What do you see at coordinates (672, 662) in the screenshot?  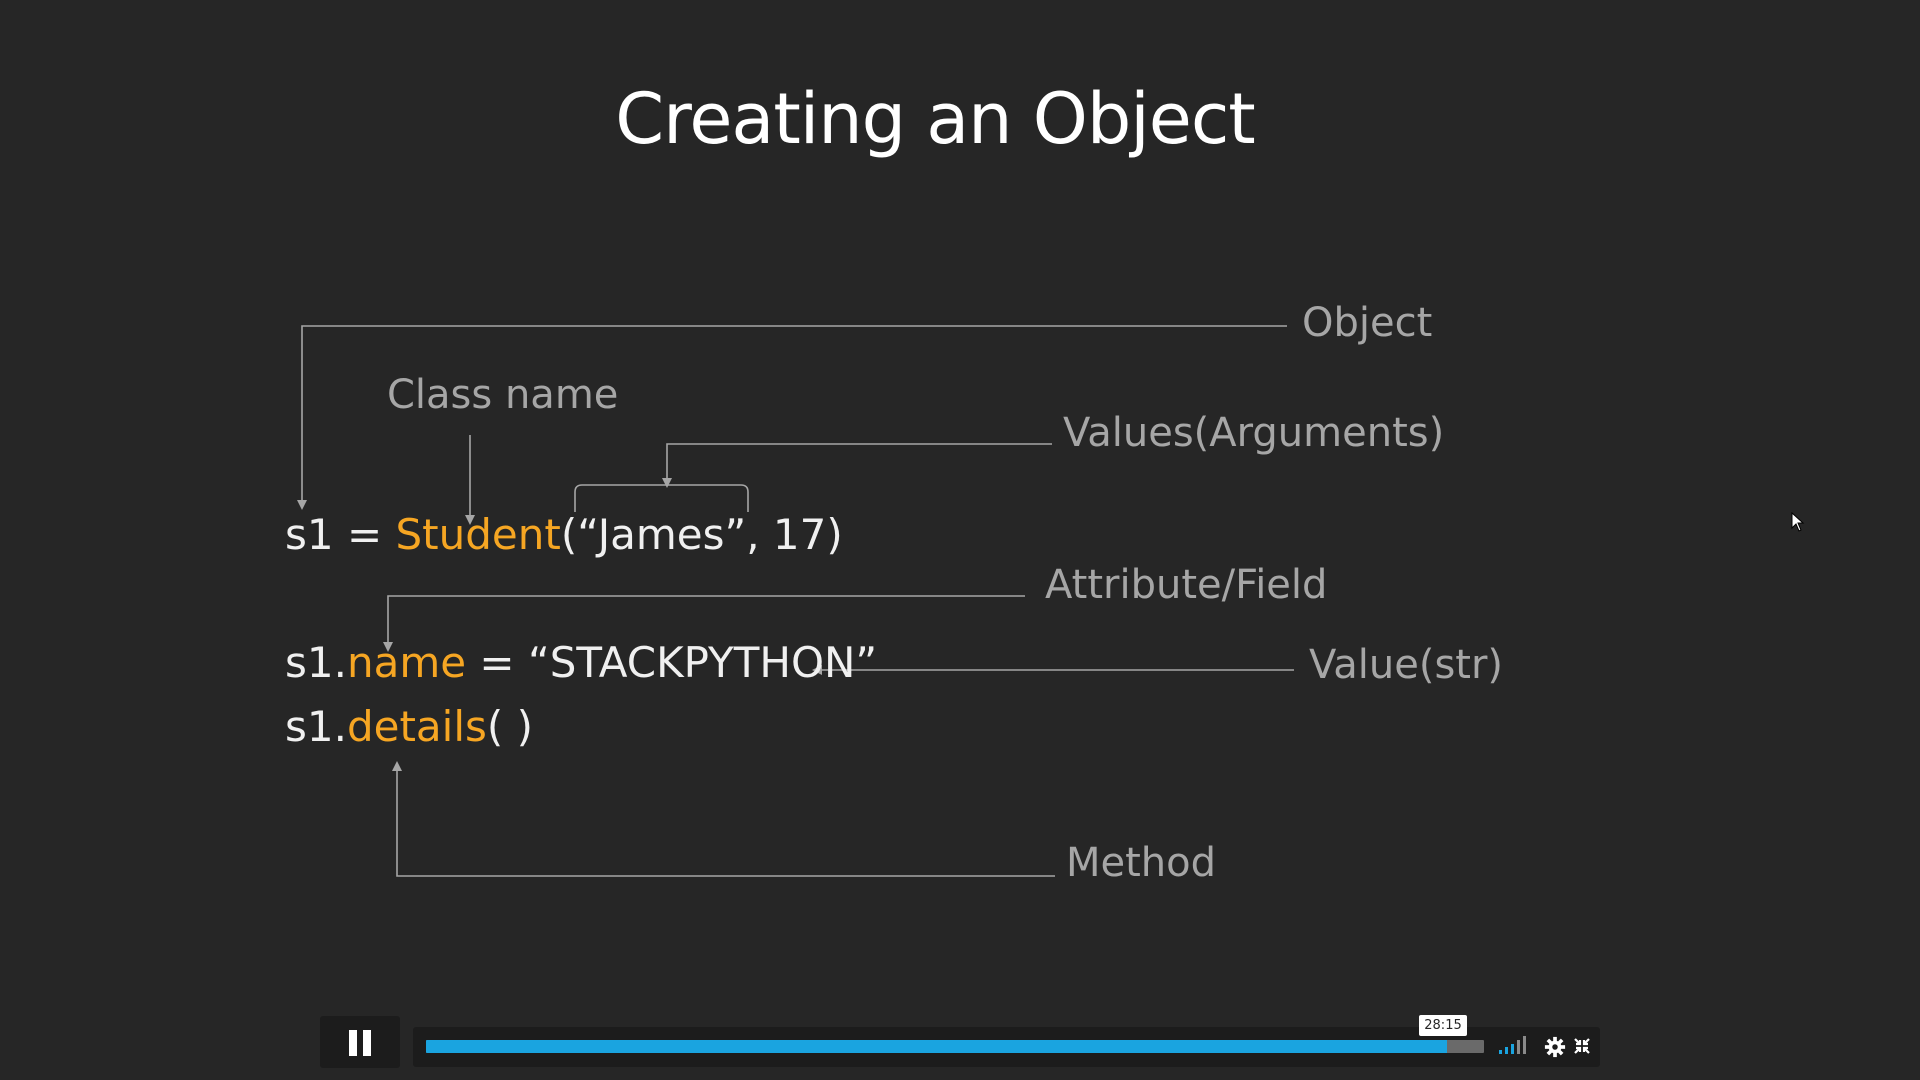 I see `code-assignment: = “STACKPYTHON”` at bounding box center [672, 662].